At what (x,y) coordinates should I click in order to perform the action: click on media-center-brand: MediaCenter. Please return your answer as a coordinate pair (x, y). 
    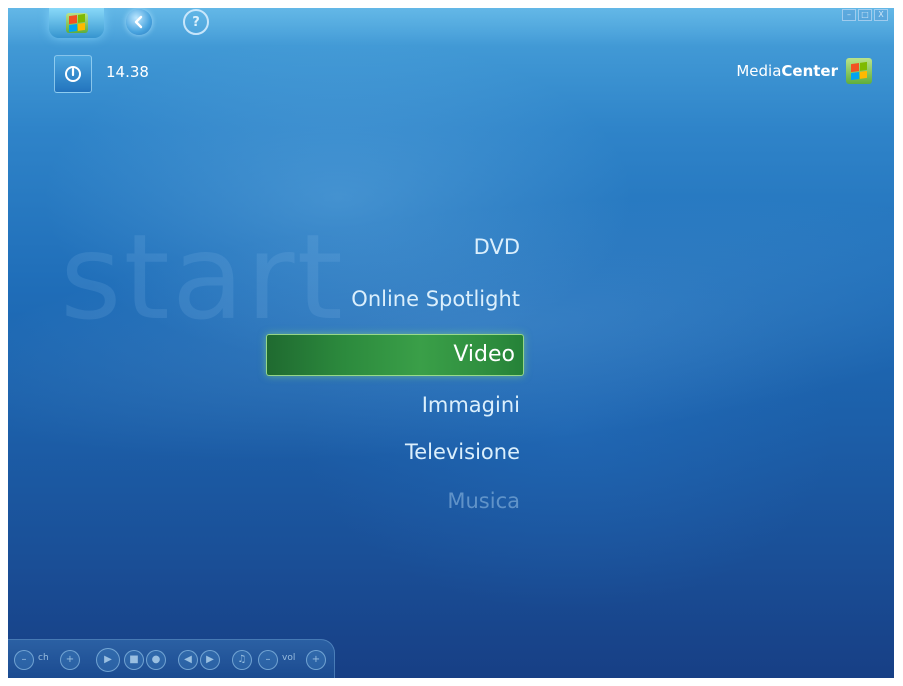
    Looking at the image, I should click on (804, 71).